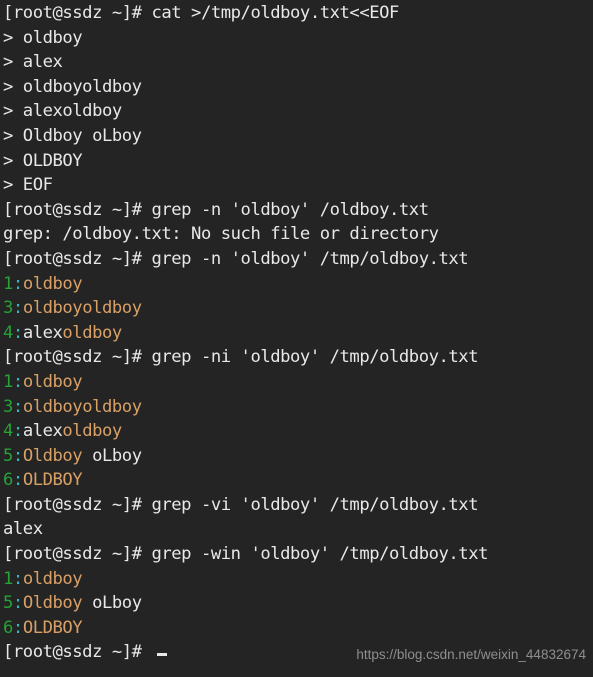 This screenshot has height=677, width=593. Describe the element at coordinates (298, 62) in the screenshot. I see `heredoc-input-alex: > alex` at that location.